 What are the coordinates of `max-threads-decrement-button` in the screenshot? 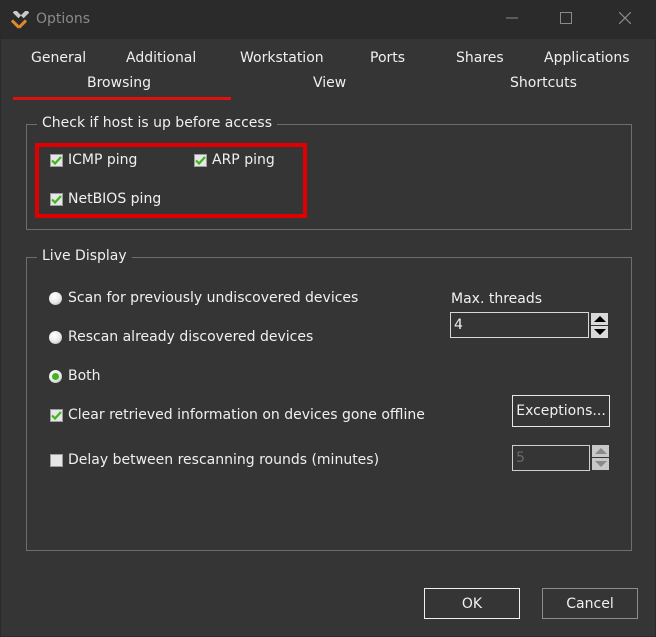 It's located at (599, 332).